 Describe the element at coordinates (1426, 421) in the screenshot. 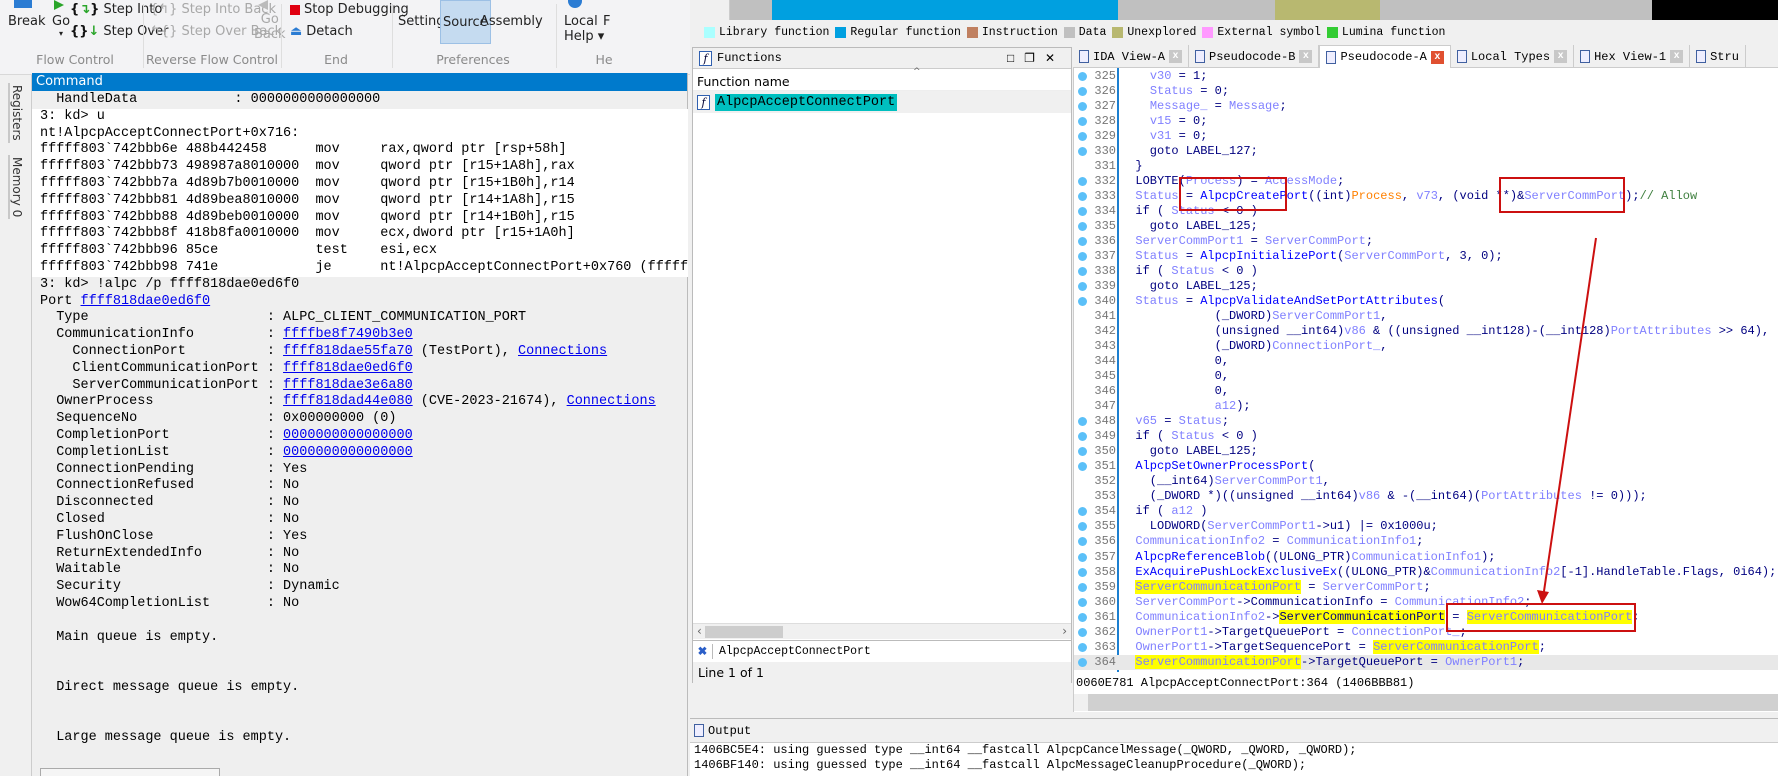

I see `code-line: 348 v65 = Status;` at that location.